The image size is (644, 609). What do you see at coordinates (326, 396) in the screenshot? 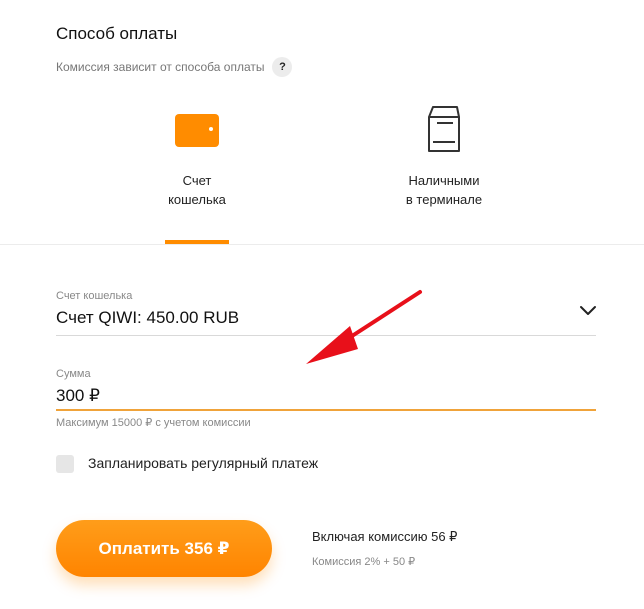
I see `amount-input` at bounding box center [326, 396].